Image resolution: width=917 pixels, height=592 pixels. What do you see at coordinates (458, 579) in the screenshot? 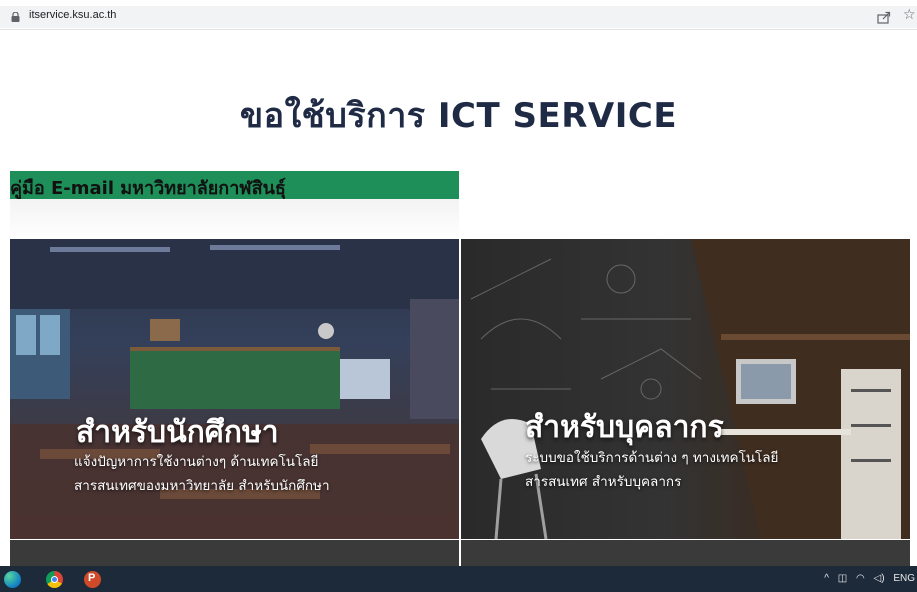
I see `windows-taskbar: P ^ ◫ ◠ ◁) ENG` at bounding box center [458, 579].